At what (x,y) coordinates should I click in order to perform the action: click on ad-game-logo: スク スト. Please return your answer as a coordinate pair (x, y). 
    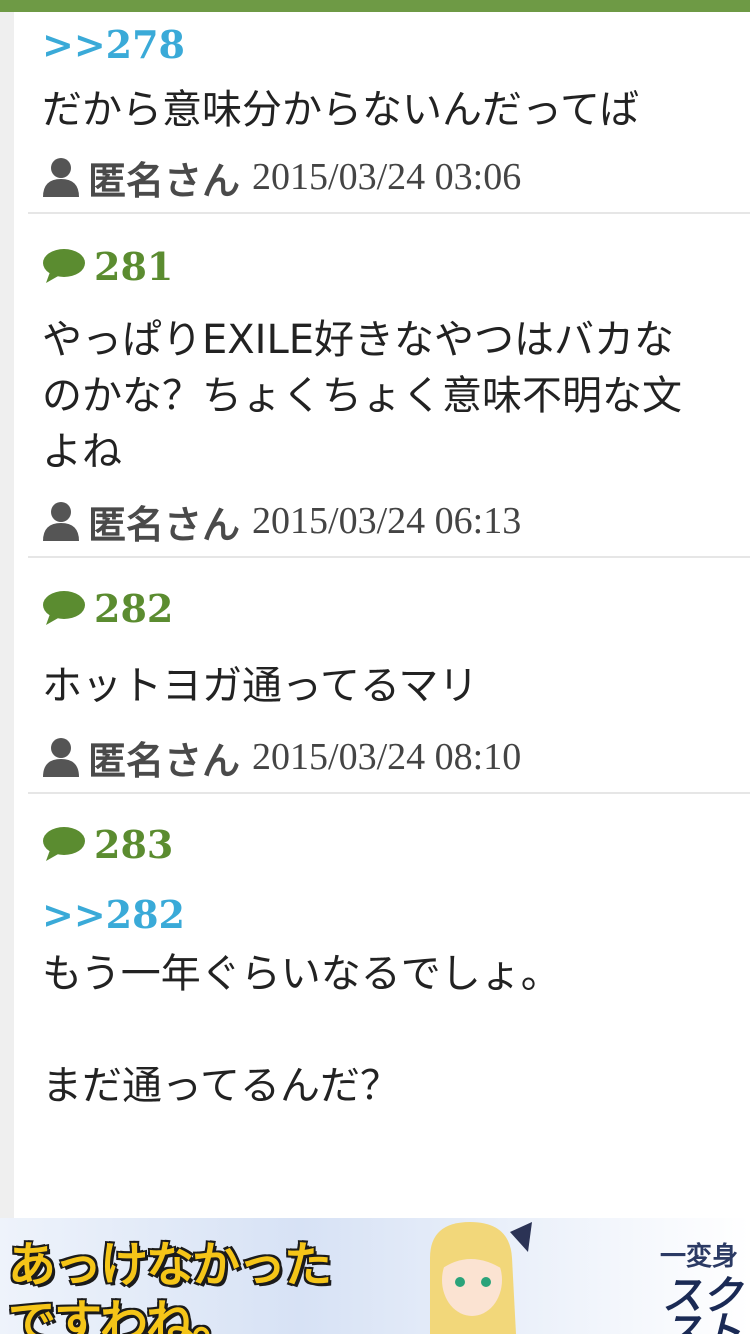
    Looking at the image, I should click on (702, 1303).